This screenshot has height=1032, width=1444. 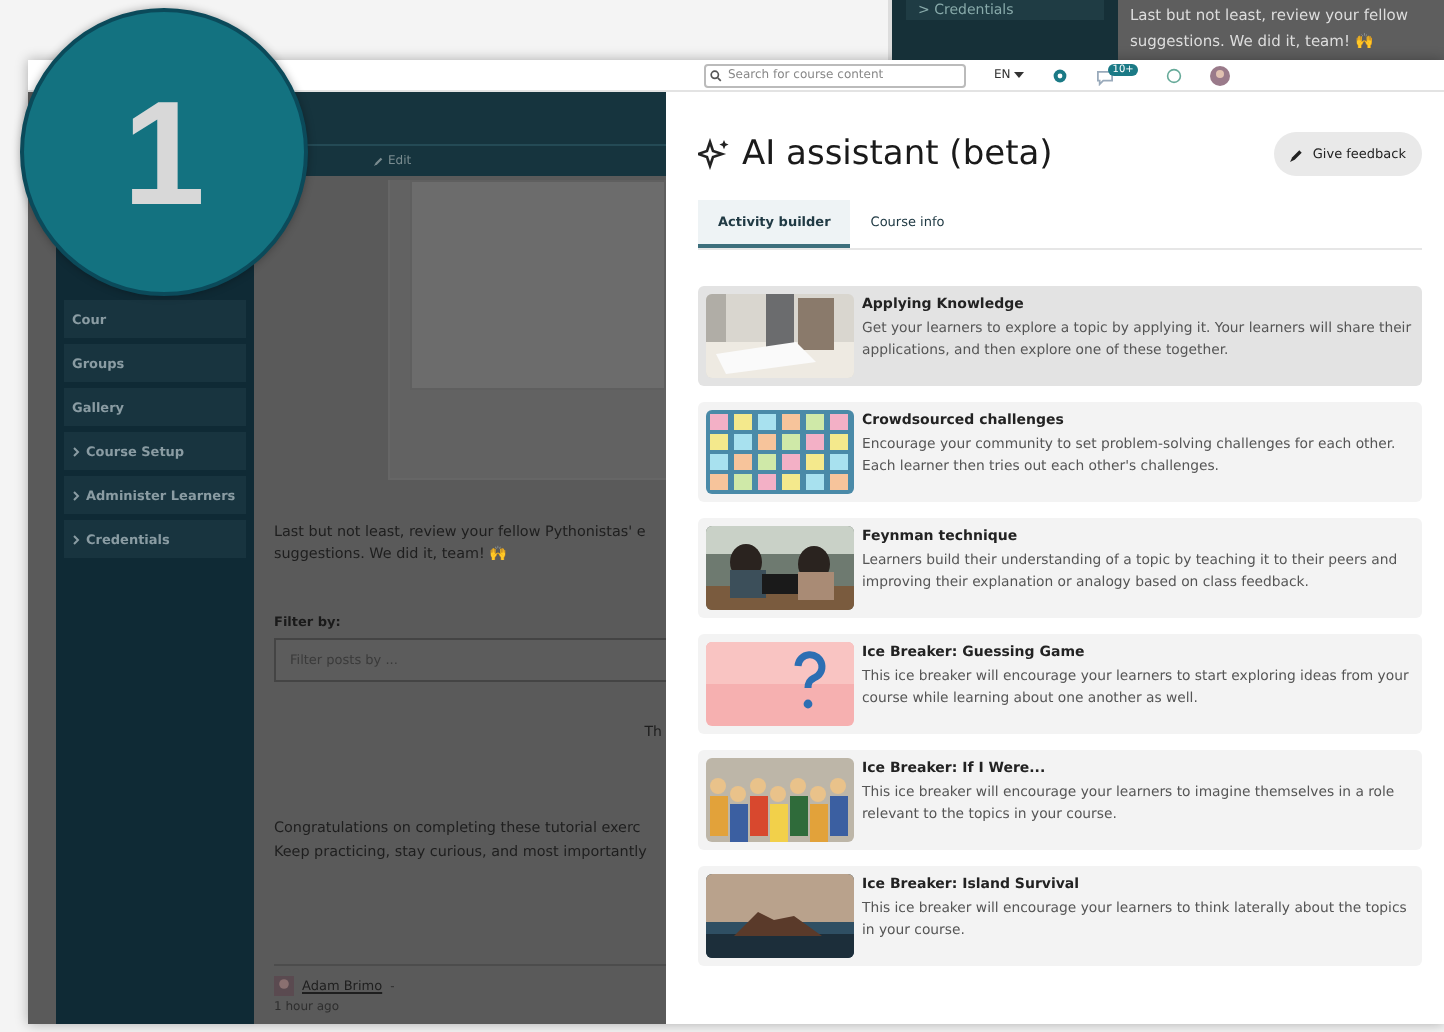 What do you see at coordinates (716, 75) in the screenshot?
I see `search-icon` at bounding box center [716, 75].